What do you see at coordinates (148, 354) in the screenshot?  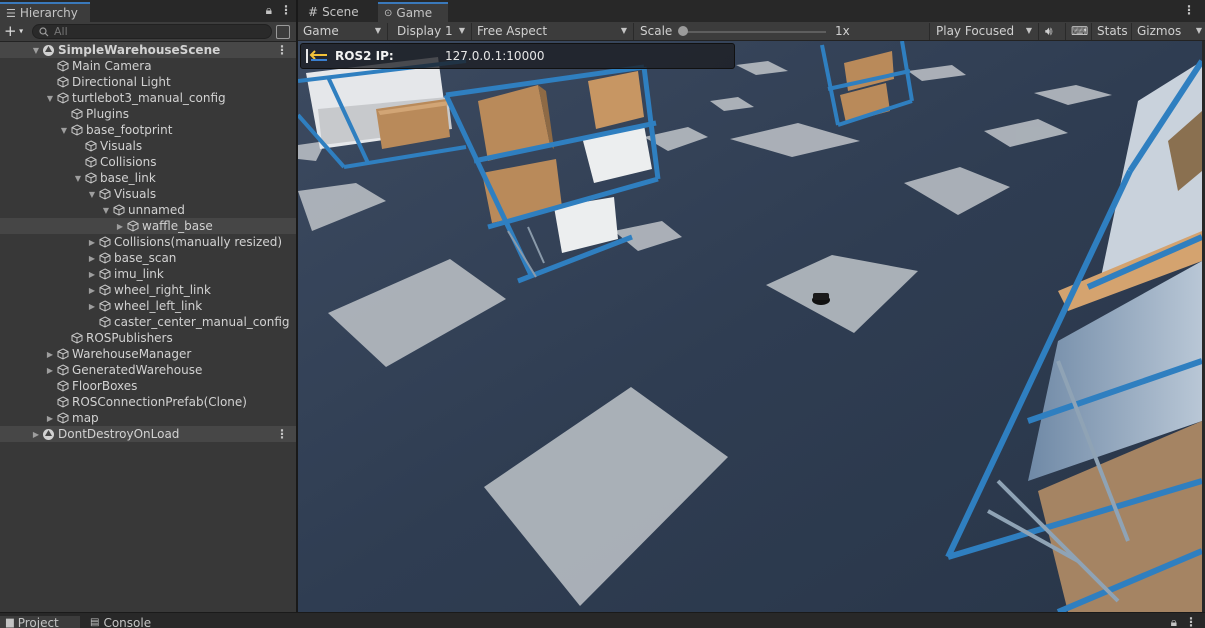 I see `hierarchy-item: ▶ WarehouseManager` at bounding box center [148, 354].